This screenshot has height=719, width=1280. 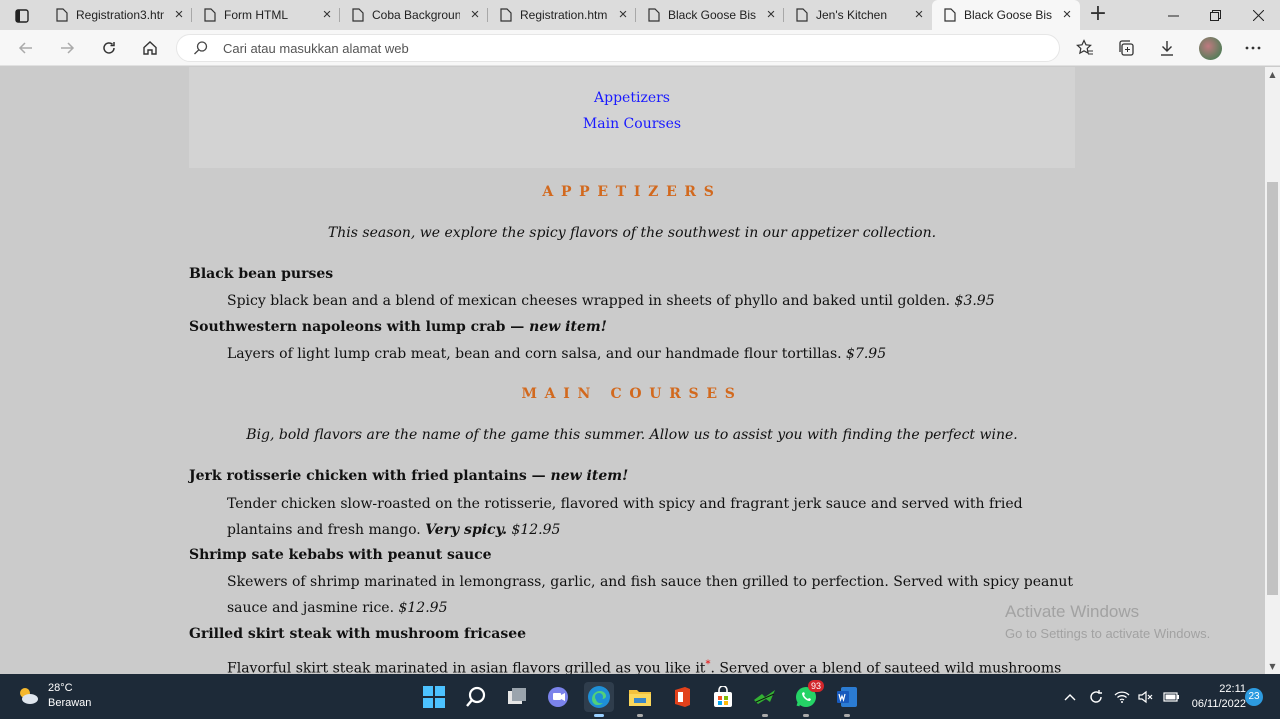 I want to click on section-heading-main-courses: MAIN COURSES, so click(x=632, y=394).